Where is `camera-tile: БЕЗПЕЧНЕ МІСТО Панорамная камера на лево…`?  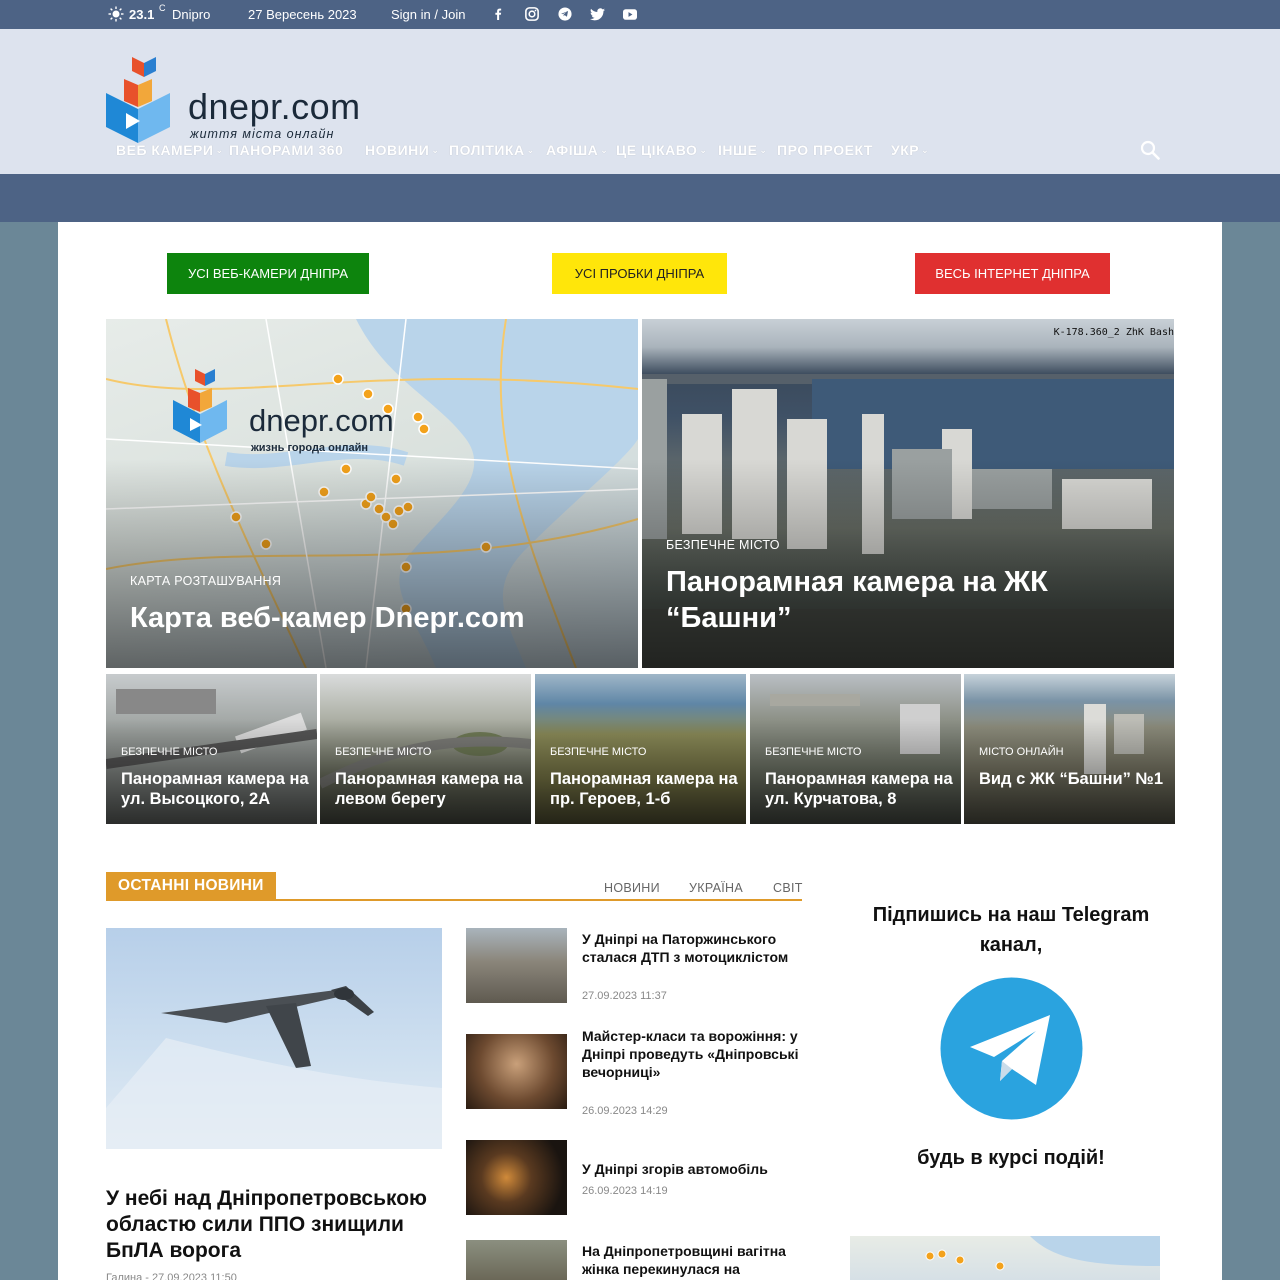
camera-tile: БЕЗПЕЧНЕ МІСТО Панорамная камера на лево… is located at coordinates (425, 749).